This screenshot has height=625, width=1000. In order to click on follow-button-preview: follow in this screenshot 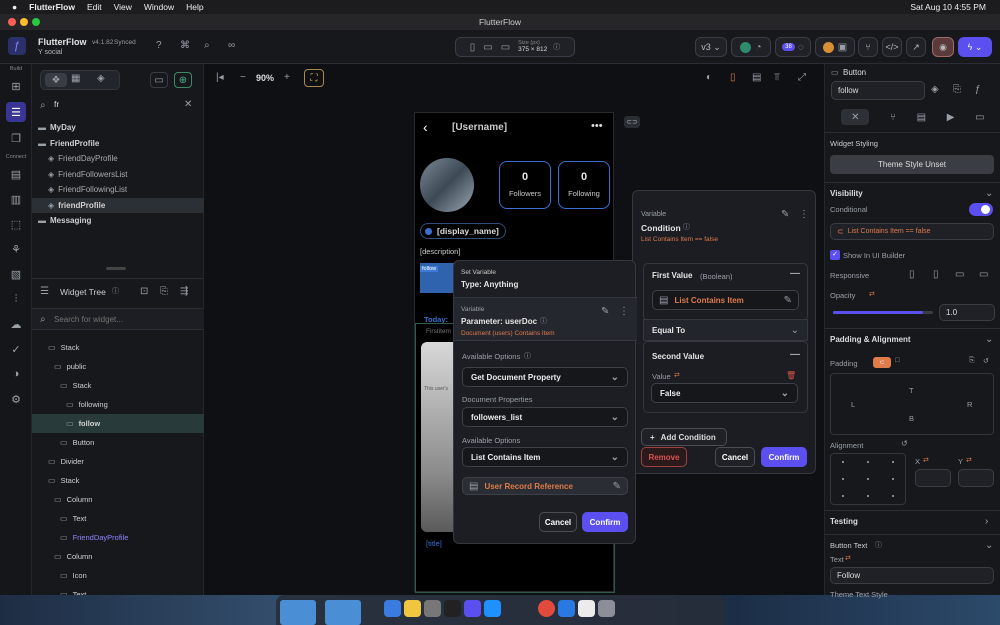, I will do `click(438, 278)`.